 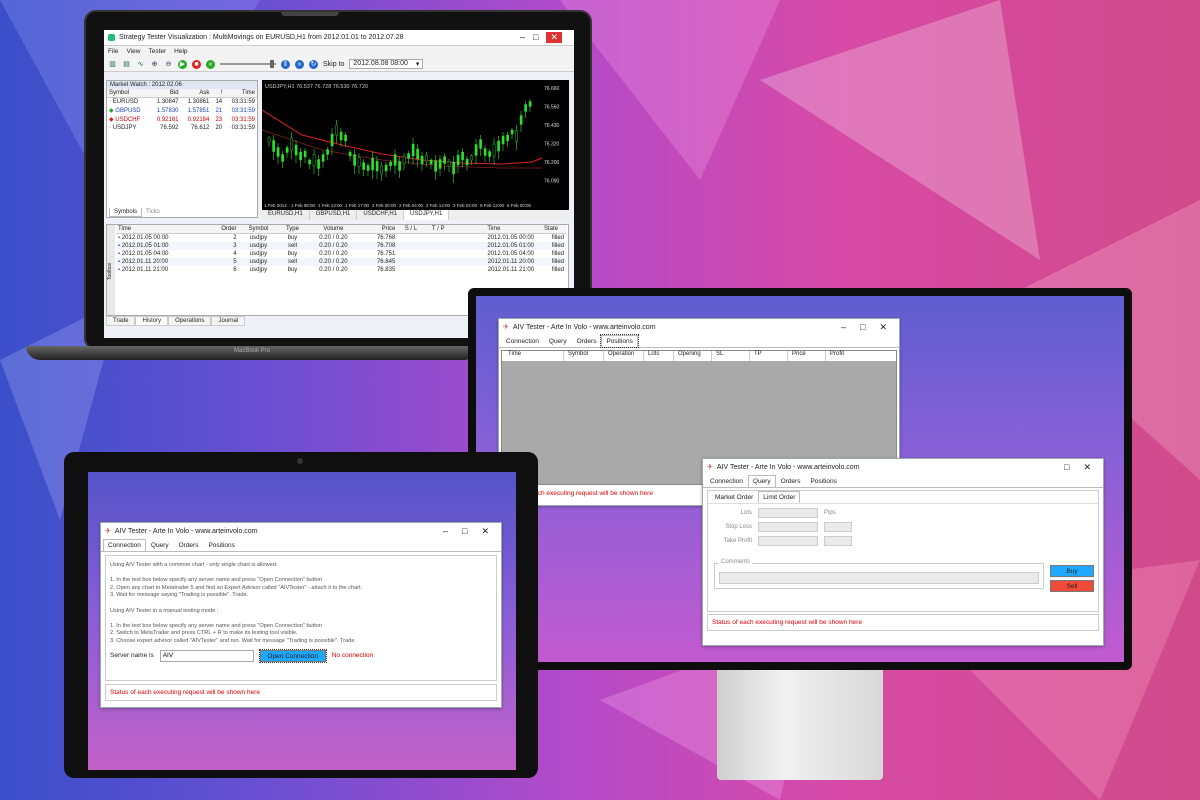 I want to click on col-sl: SL, so click(x=731, y=356).